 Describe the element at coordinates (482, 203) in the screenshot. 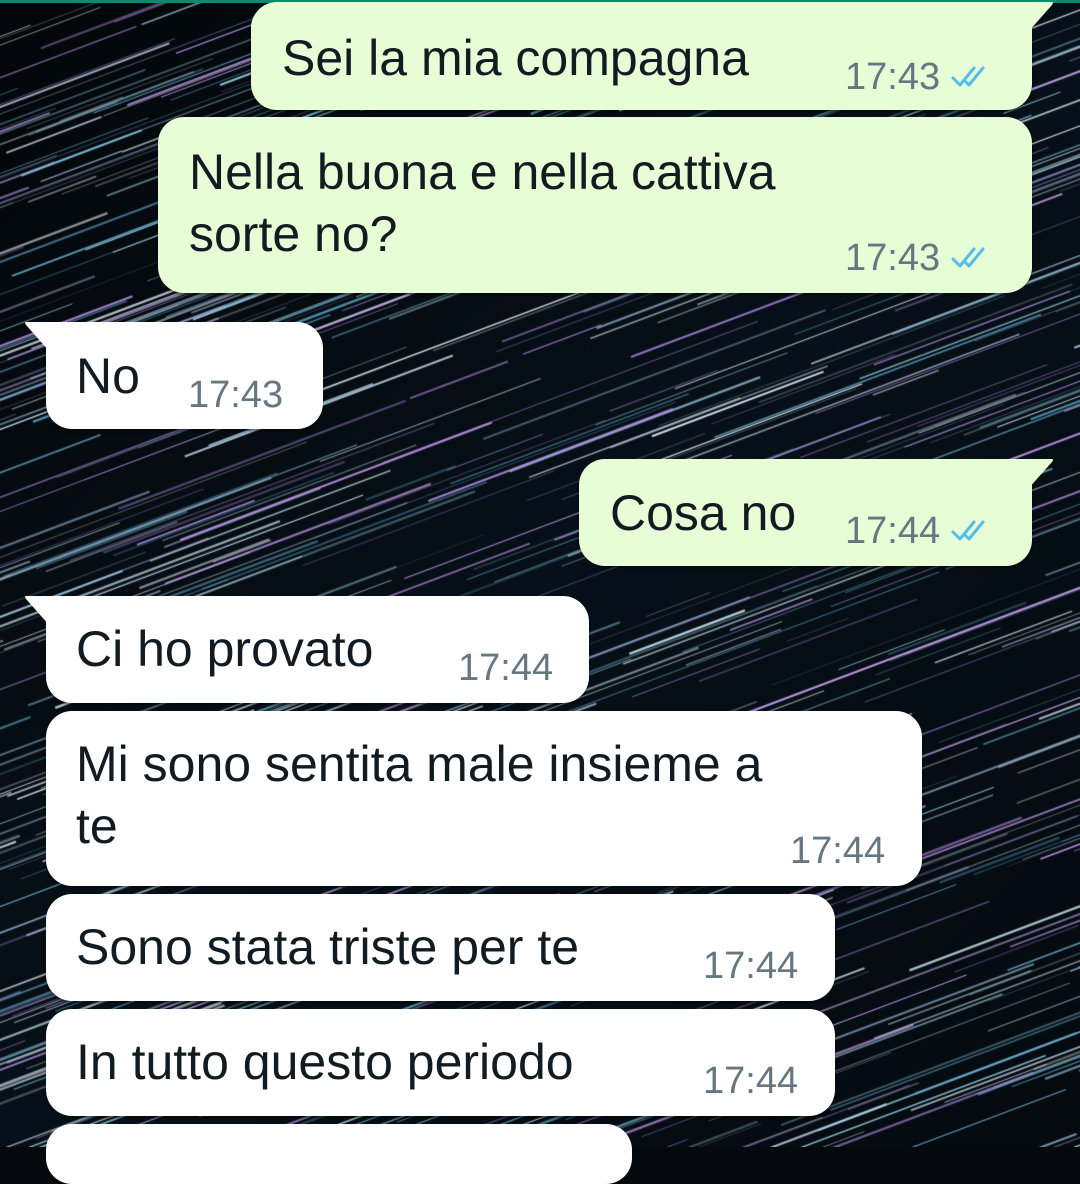

I see `message-text: Nella buona e nella cattiva sorte no?` at that location.